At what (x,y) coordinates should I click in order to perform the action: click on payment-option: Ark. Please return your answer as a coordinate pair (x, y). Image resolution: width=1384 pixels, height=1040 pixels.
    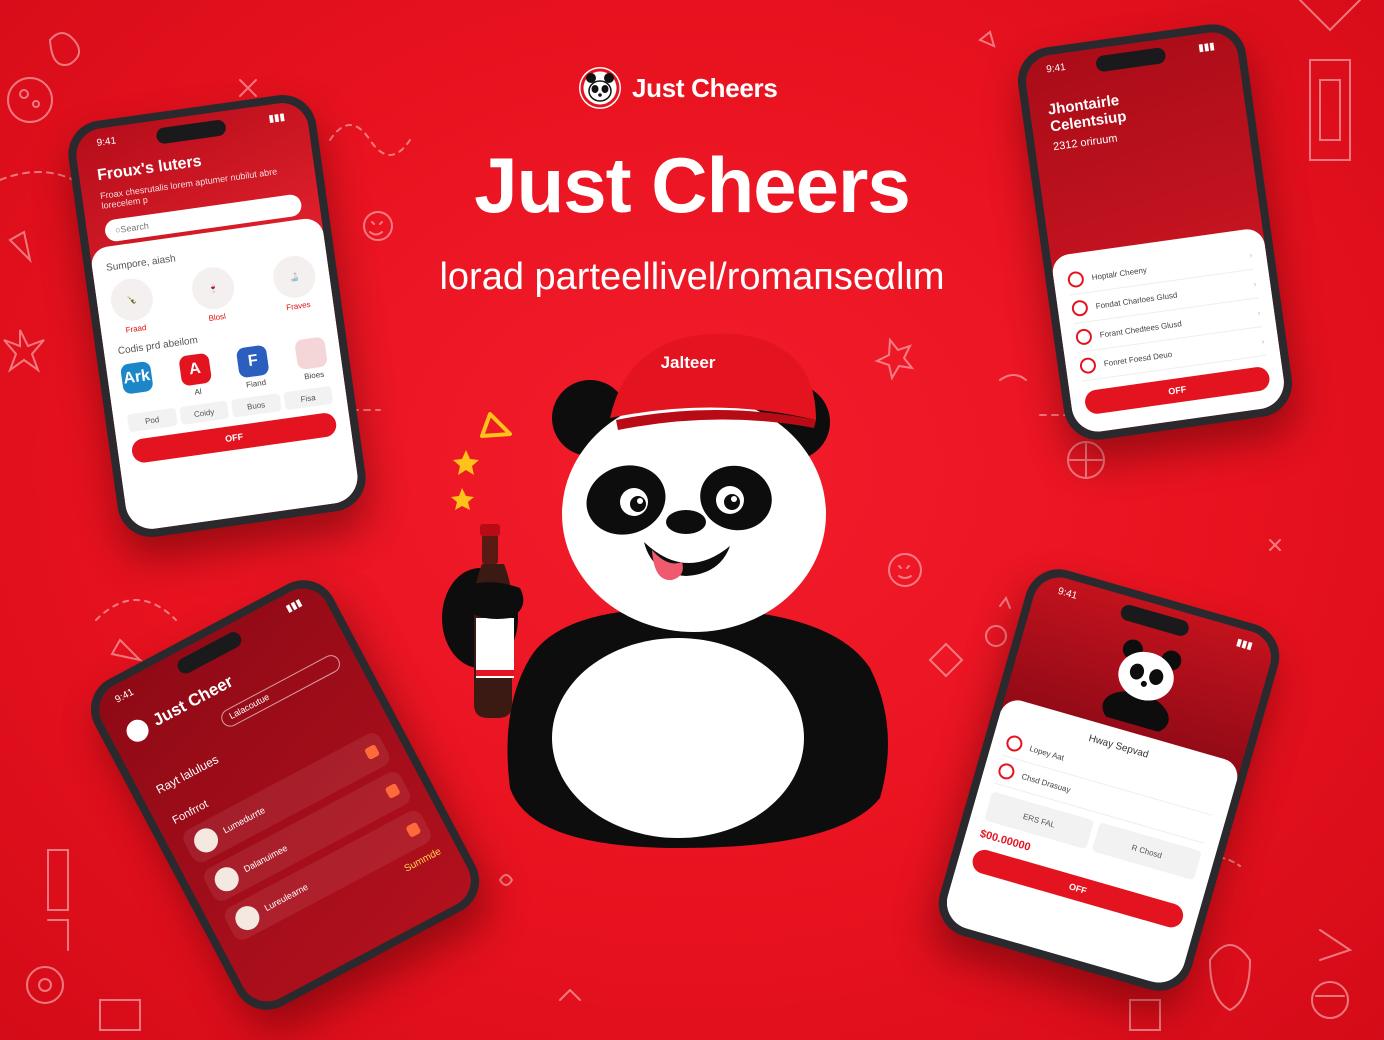
    Looking at the image, I should click on (137, 383).